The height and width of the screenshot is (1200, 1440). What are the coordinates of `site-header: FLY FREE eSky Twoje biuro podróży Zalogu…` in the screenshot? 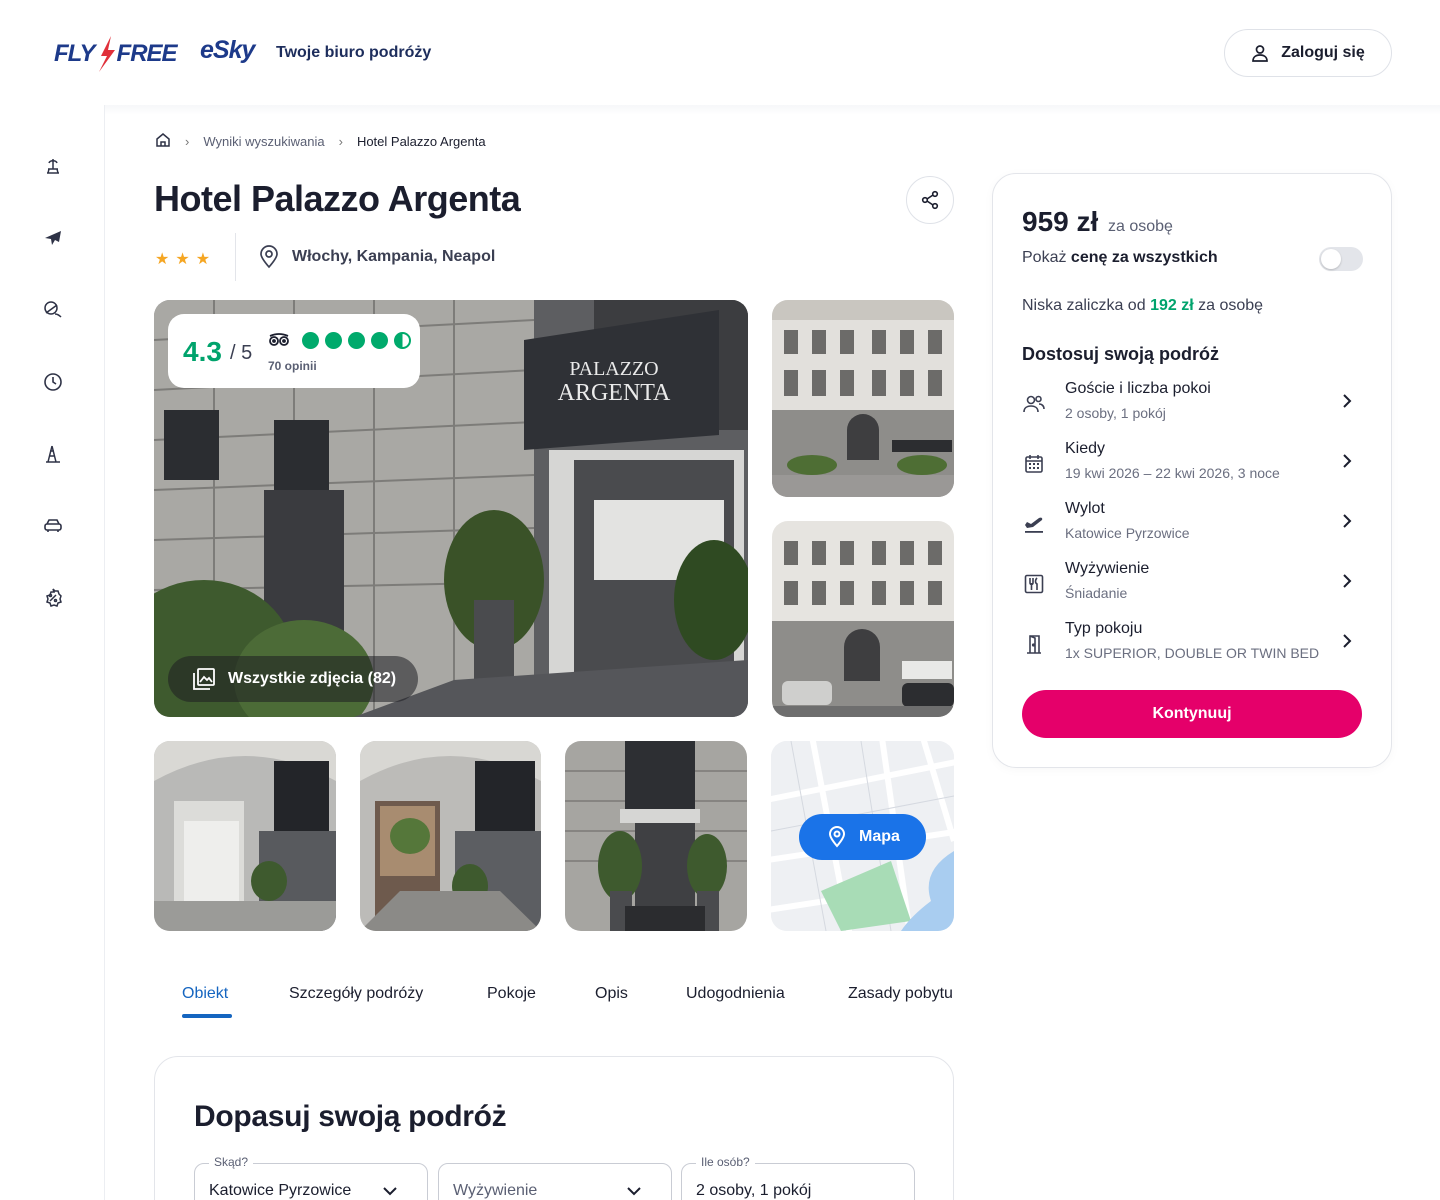 It's located at (720, 52).